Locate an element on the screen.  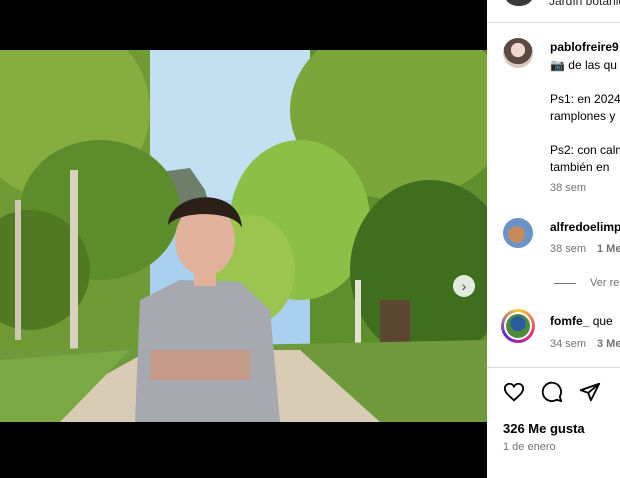
next-slide-button: › is located at coordinates (464, 286).